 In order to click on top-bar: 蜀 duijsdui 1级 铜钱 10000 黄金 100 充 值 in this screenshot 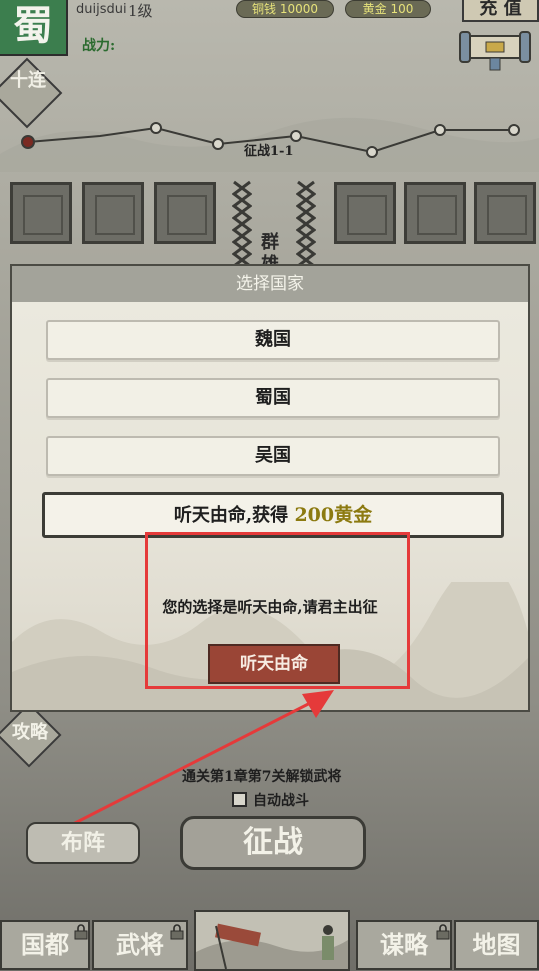, I will do `click(269, 28)`.